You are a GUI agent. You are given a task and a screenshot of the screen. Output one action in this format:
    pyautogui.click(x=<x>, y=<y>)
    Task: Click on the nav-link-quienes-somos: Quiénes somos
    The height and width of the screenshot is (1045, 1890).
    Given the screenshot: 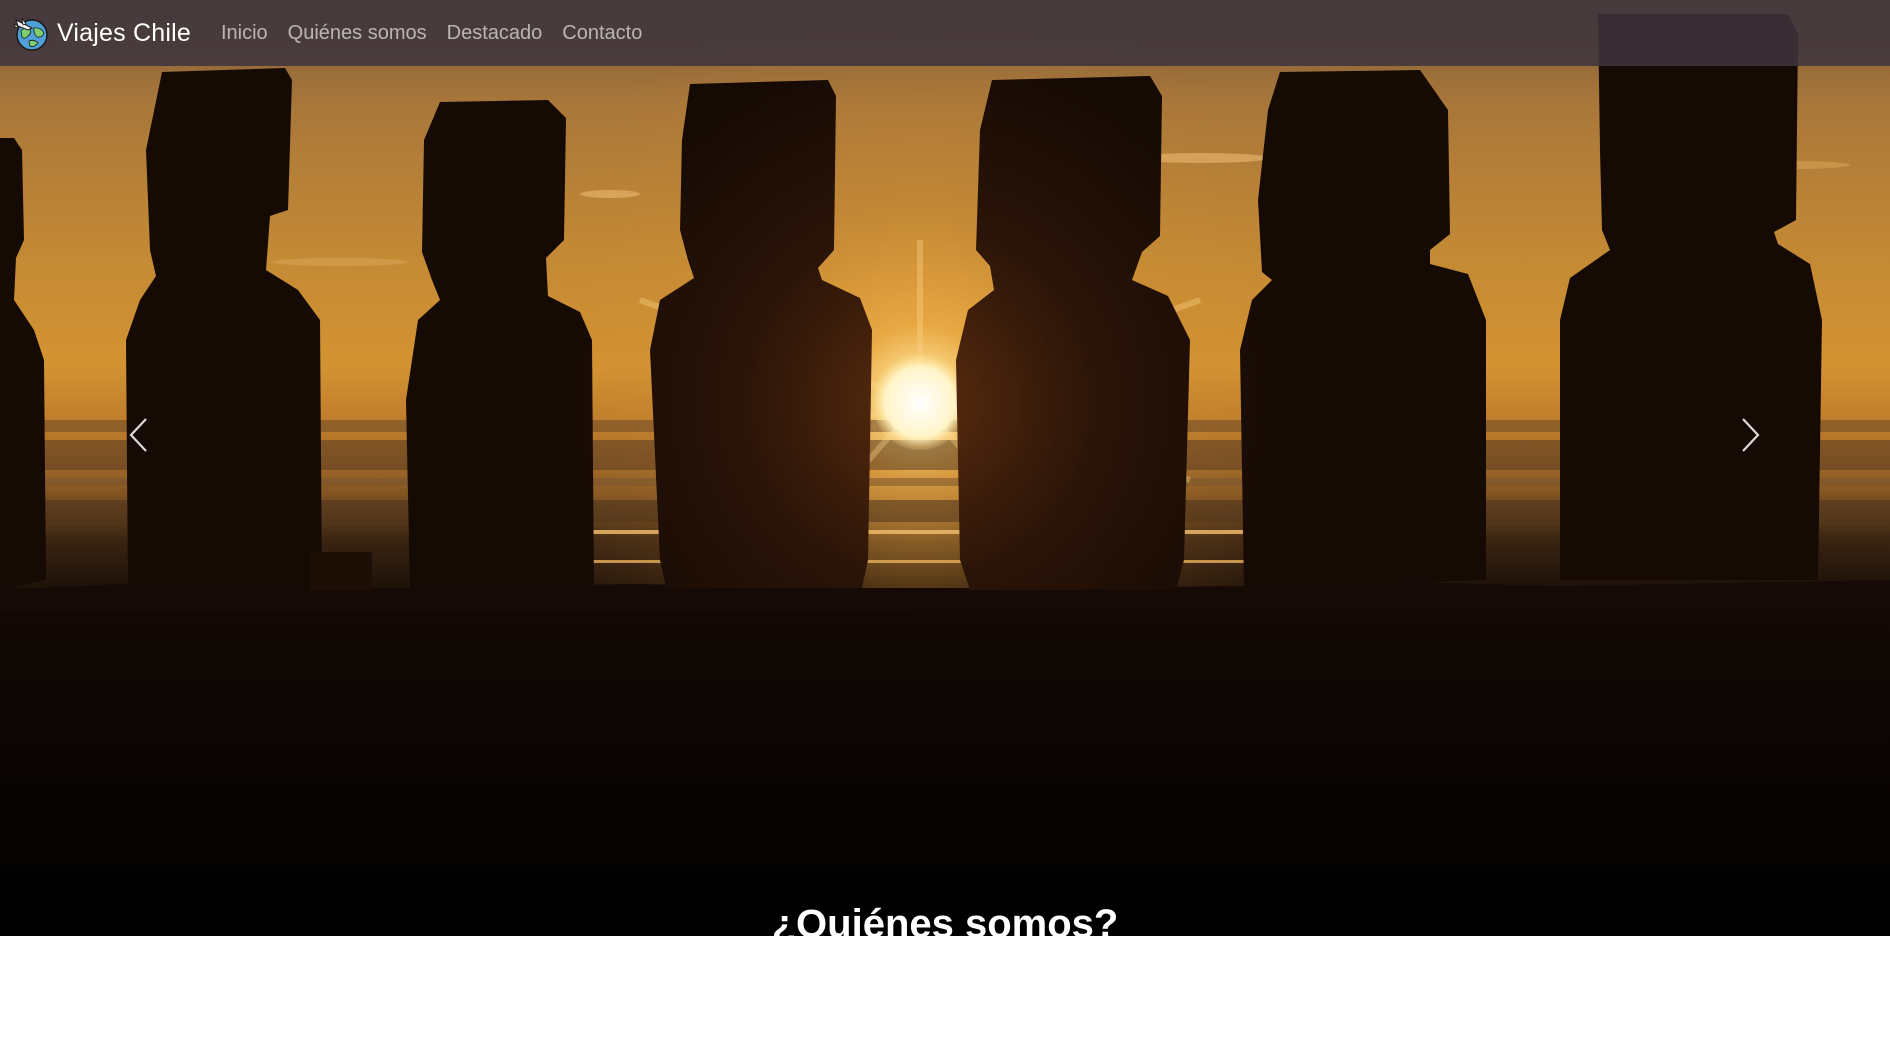 What is the action you would take?
    pyautogui.click(x=357, y=33)
    